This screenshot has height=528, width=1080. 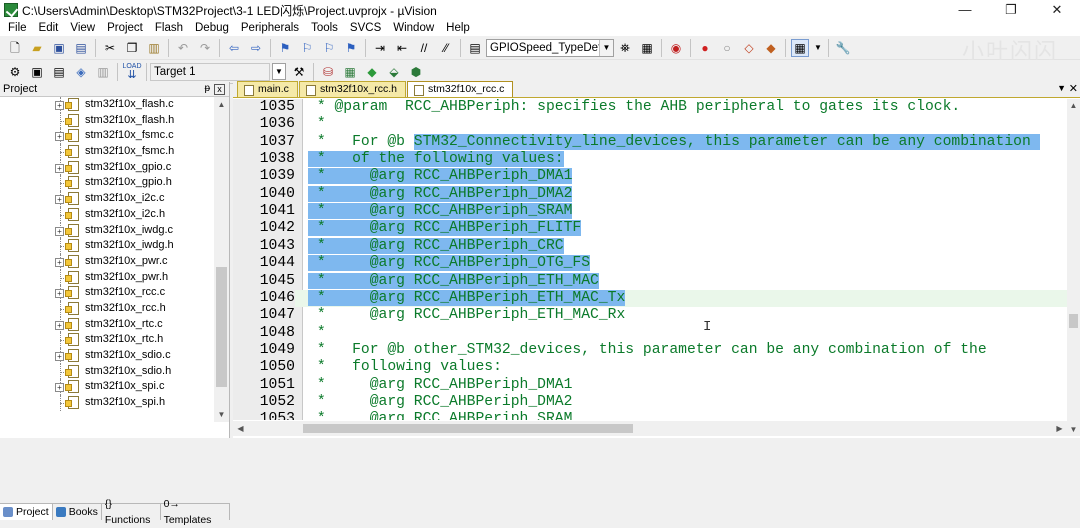 I want to click on scroll-right-icon: ▶, so click(x=1059, y=428).